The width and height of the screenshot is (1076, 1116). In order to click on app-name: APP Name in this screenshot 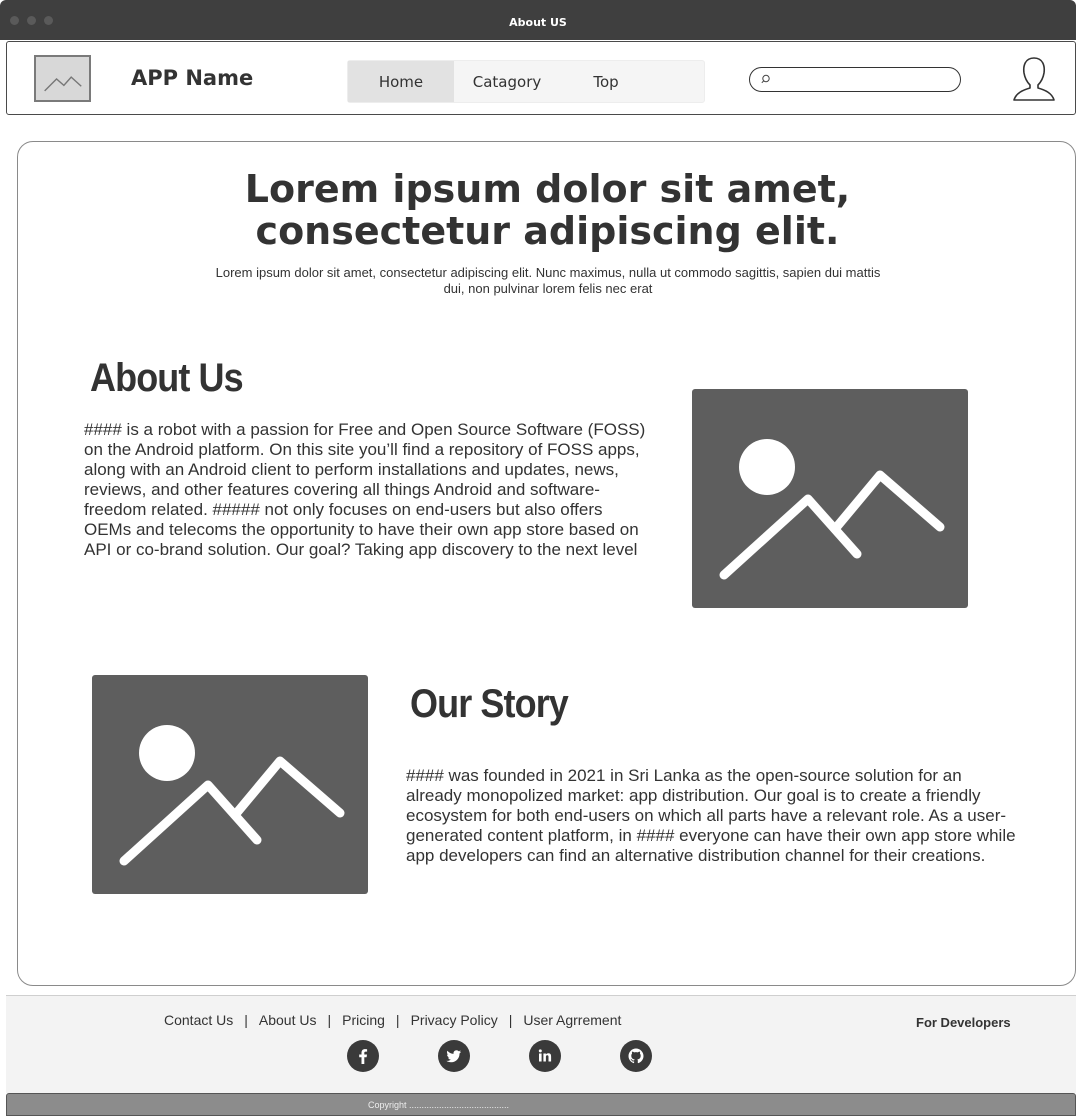, I will do `click(192, 78)`.